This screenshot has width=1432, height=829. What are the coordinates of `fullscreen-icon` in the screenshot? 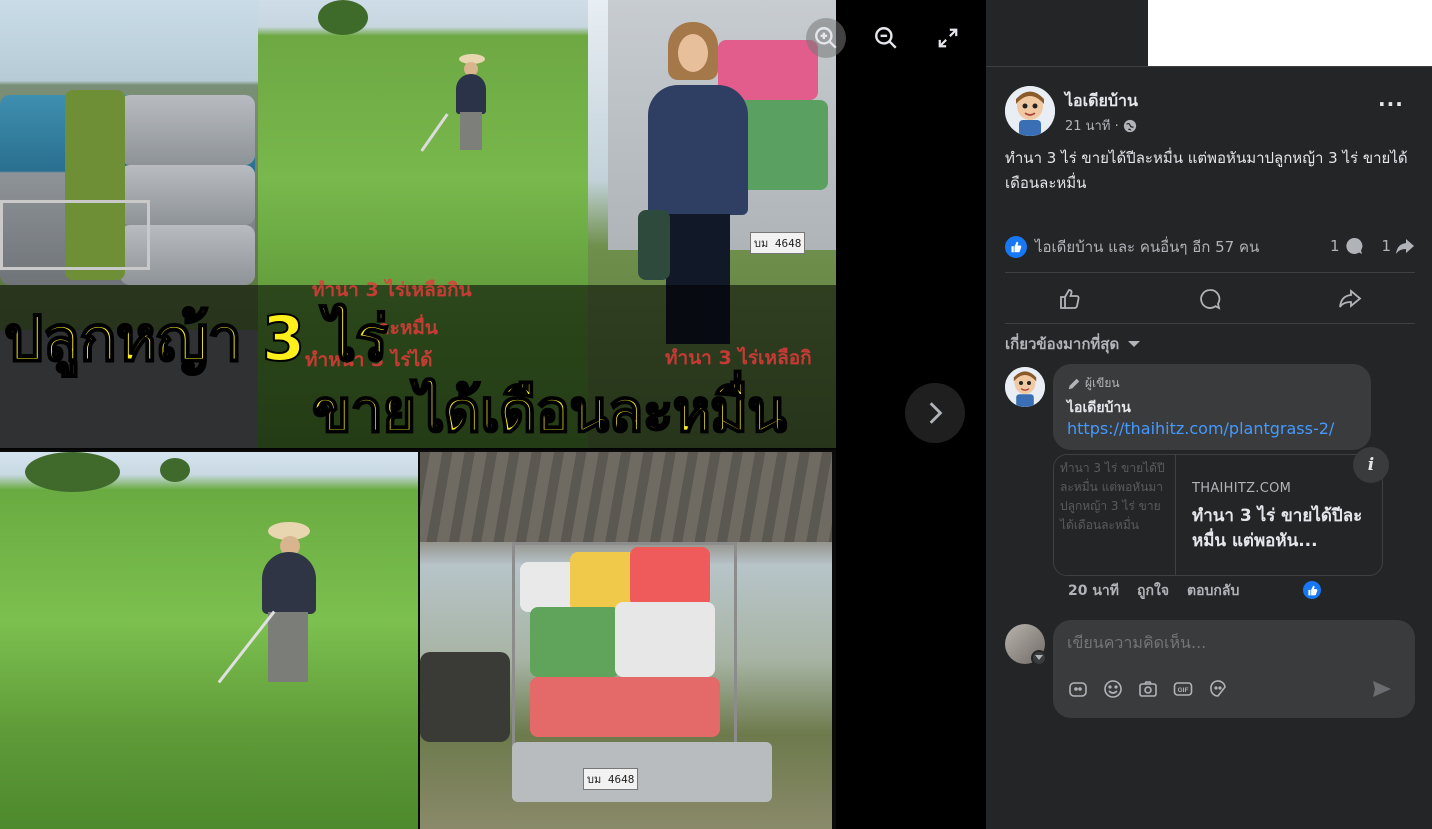 It's located at (948, 38).